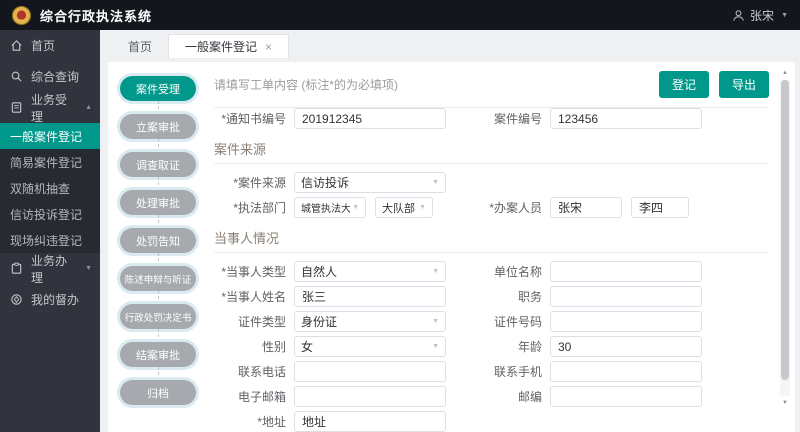 Image resolution: width=800 pixels, height=432 pixels. I want to click on search-icon, so click(16, 76).